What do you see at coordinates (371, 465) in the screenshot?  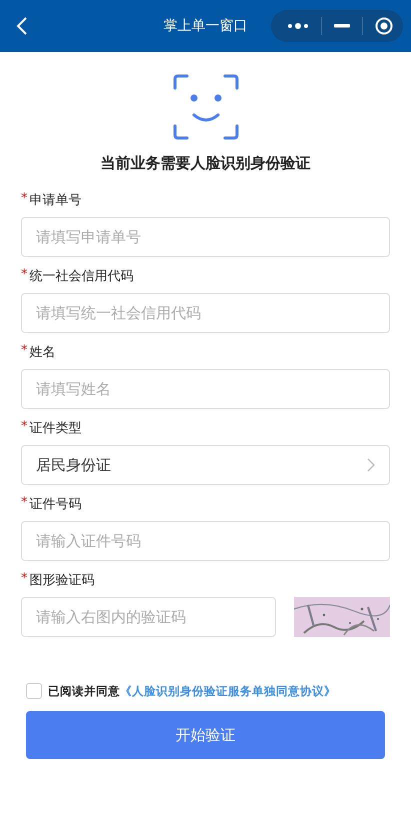 I see `chevron-icon` at bounding box center [371, 465].